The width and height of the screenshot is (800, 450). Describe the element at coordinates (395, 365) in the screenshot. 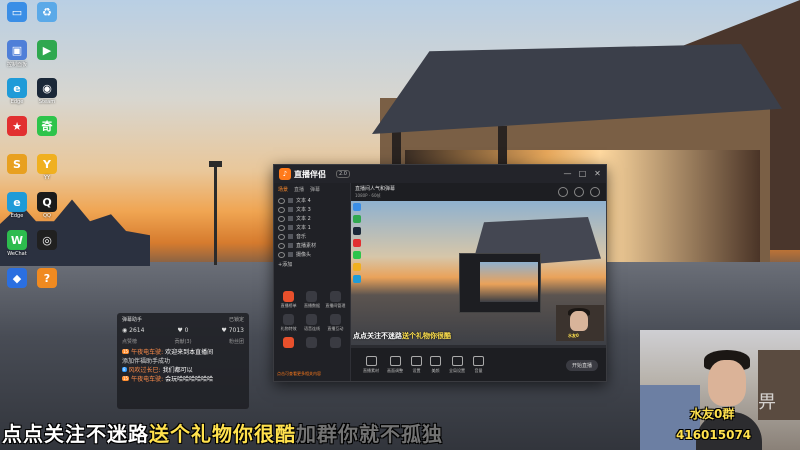

I see `toolbar-button: 画面调整` at that location.